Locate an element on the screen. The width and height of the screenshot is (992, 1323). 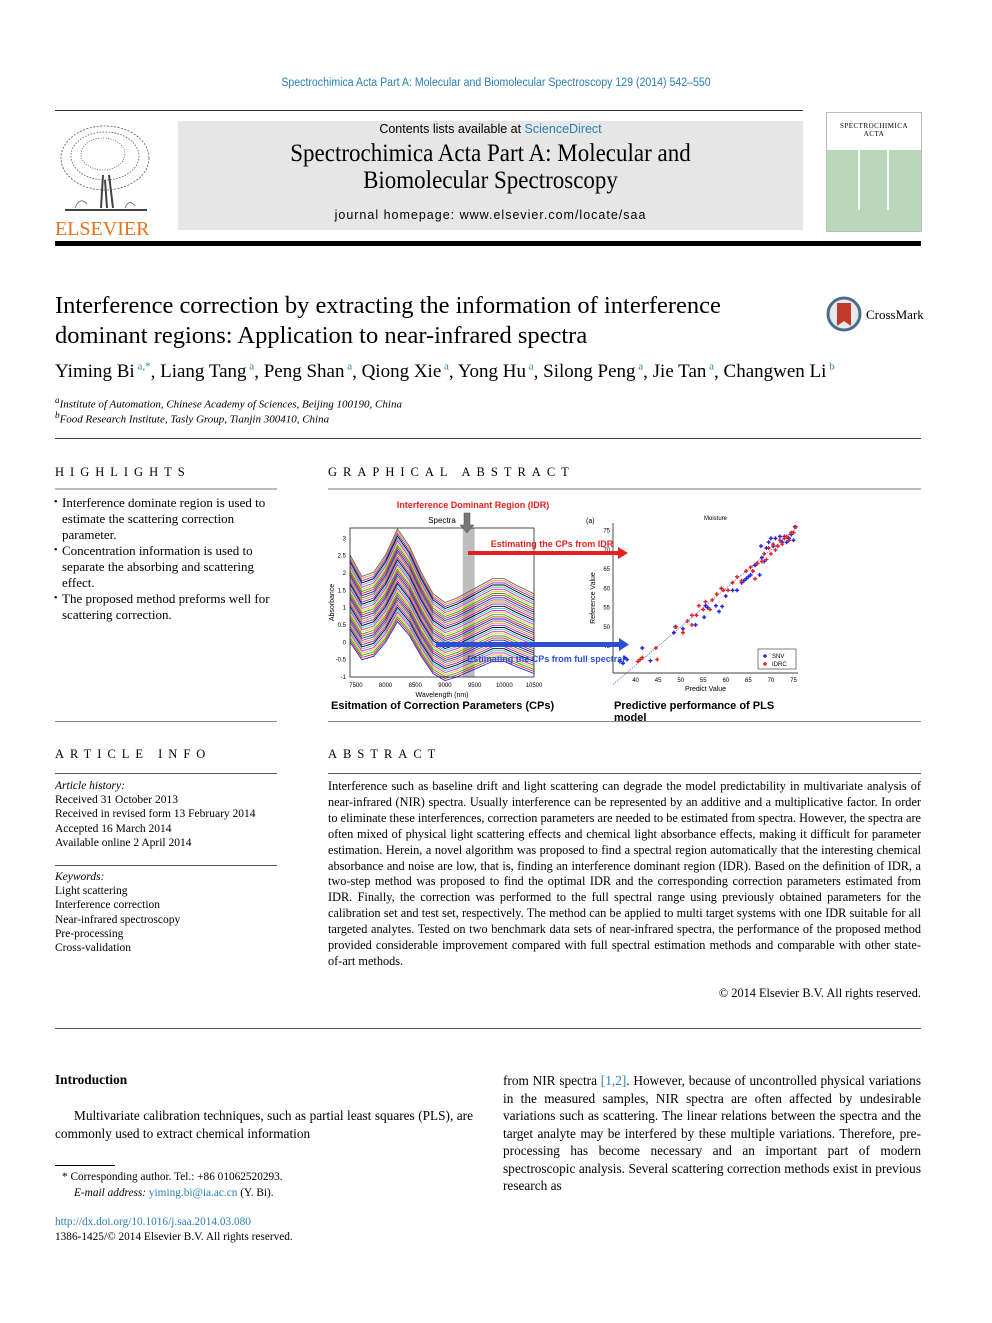
history-item: Accepted 16 March 2014 is located at coordinates (113, 828).